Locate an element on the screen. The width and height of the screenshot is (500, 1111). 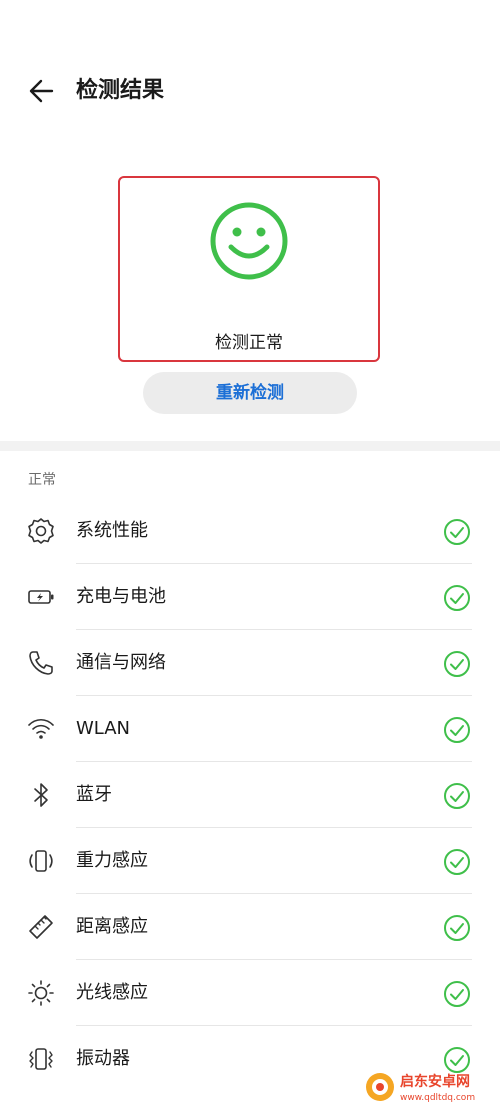
page-title: 检测结果 is located at coordinates (120, 90).